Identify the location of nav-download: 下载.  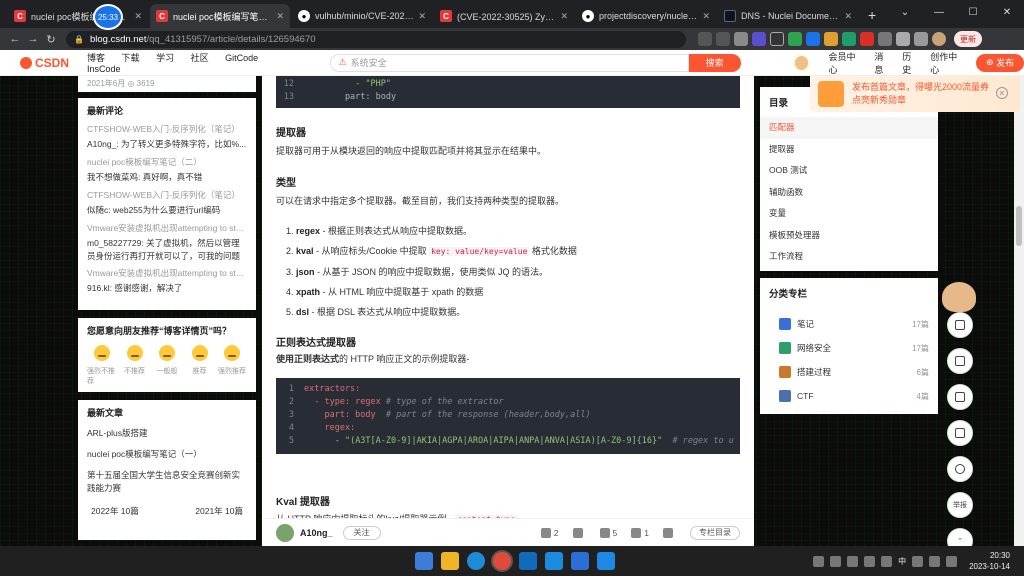
(131, 58).